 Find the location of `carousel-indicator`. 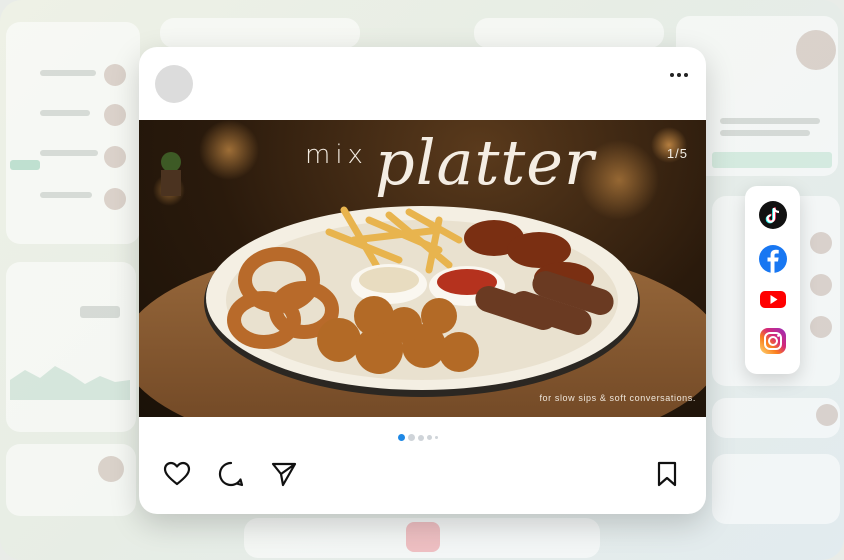

carousel-indicator is located at coordinates (418, 437).